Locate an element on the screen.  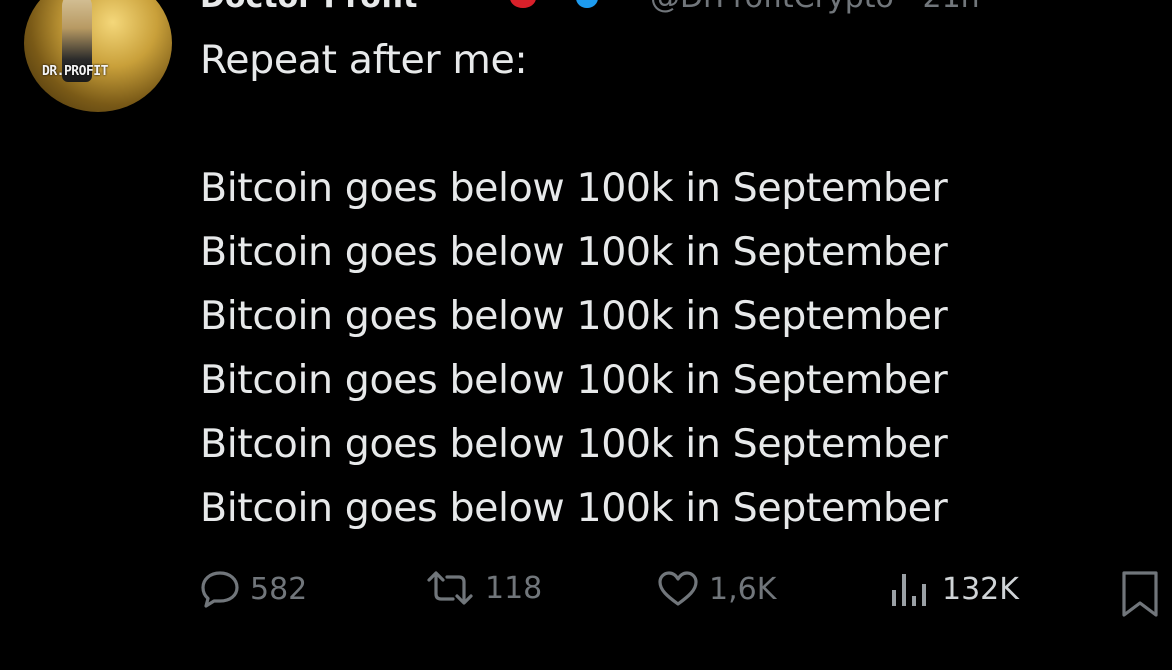
author-badges is located at coordinates (554, 4).